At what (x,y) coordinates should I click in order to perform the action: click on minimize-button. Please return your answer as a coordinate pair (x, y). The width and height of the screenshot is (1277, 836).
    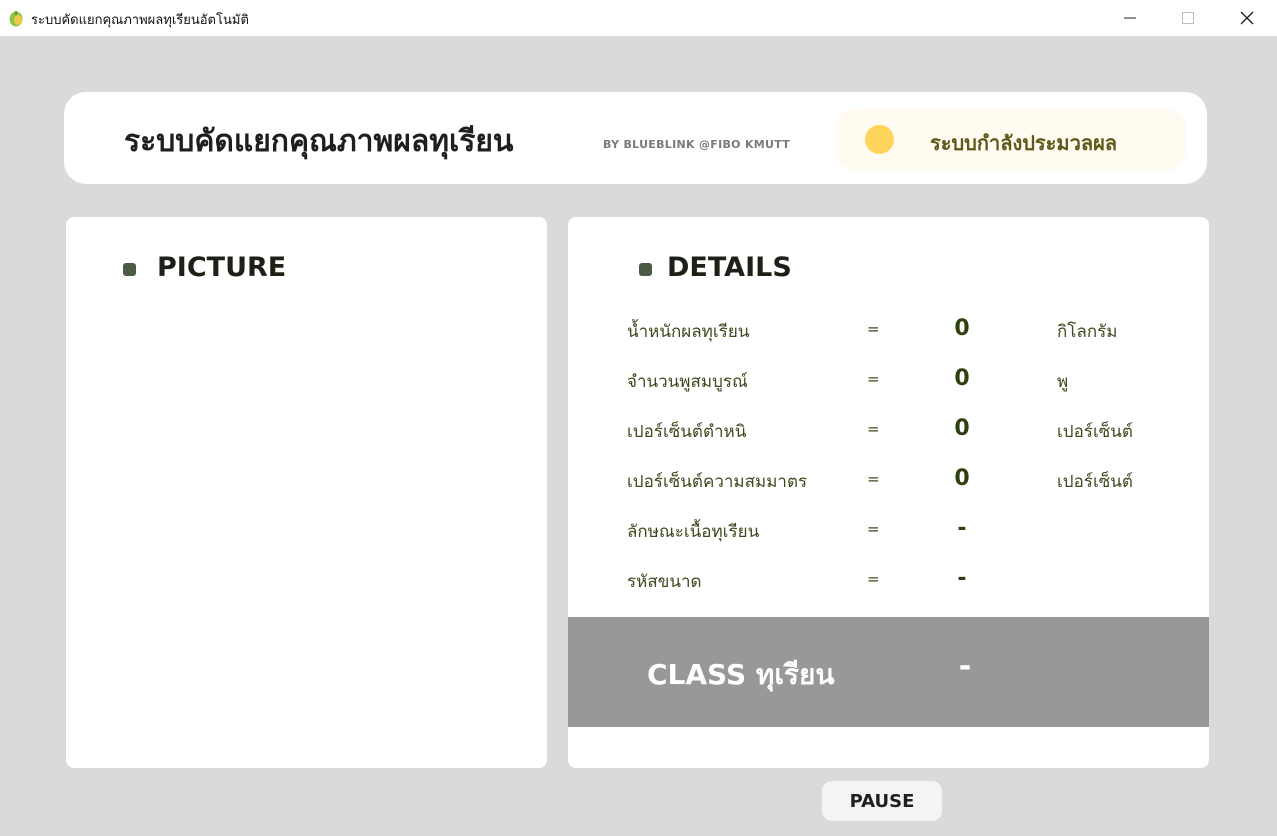
    Looking at the image, I should click on (1130, 18).